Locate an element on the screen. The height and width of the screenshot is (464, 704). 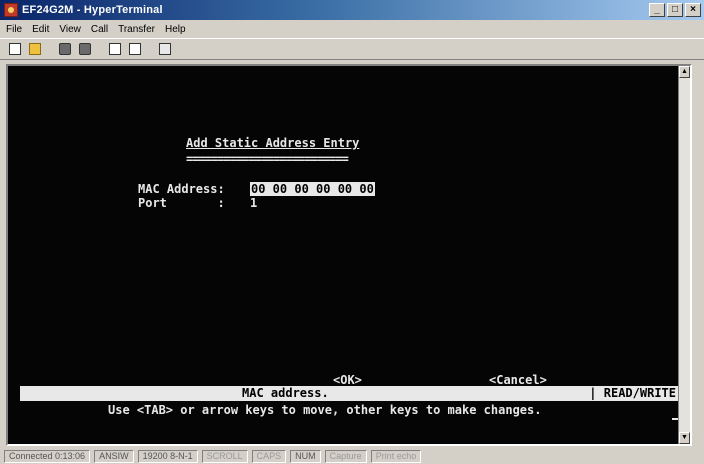
menu-view: View is located at coordinates (70, 29).